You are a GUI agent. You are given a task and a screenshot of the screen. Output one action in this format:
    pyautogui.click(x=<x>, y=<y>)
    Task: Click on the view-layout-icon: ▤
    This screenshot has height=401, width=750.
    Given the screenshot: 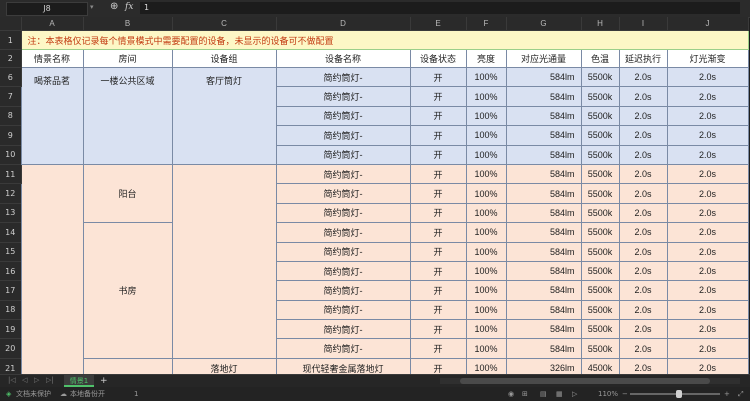 What is the action you would take?
    pyautogui.click(x=543, y=394)
    